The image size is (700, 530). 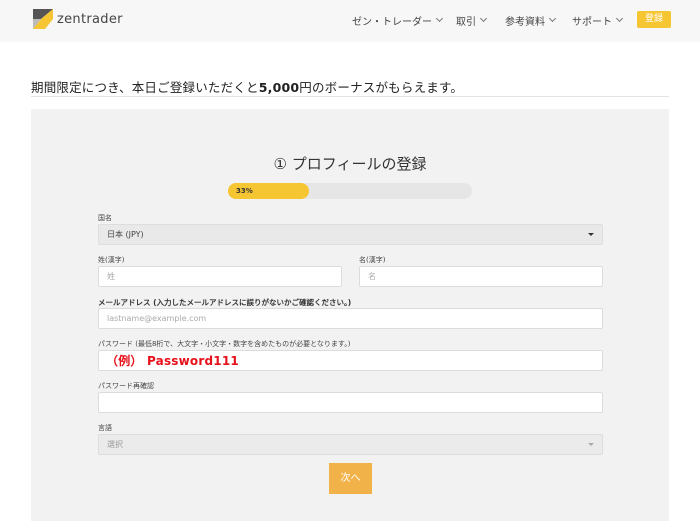 I want to click on promo-amount: 5,000, so click(x=279, y=87).